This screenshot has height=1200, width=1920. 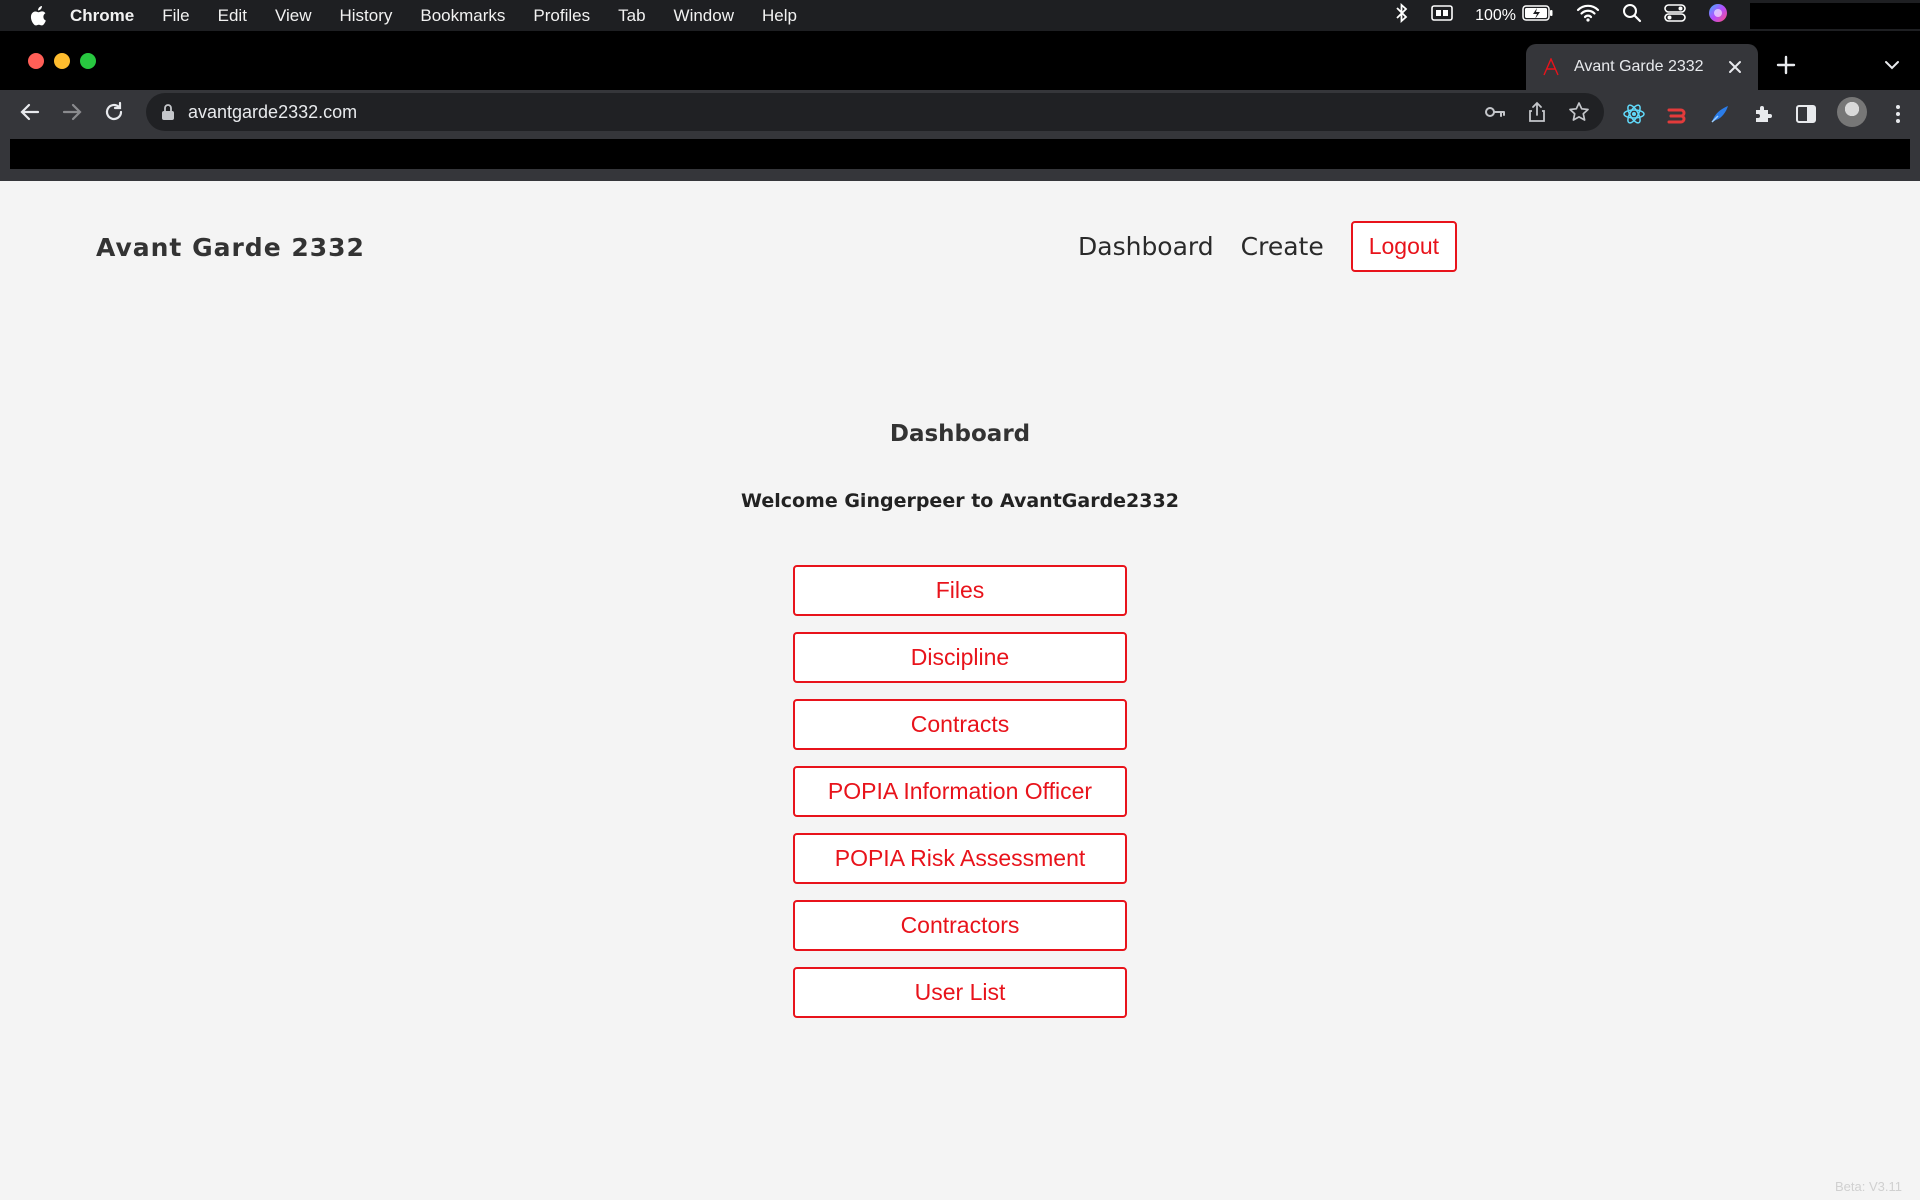 I want to click on control-center-icon, so click(x=1675, y=15).